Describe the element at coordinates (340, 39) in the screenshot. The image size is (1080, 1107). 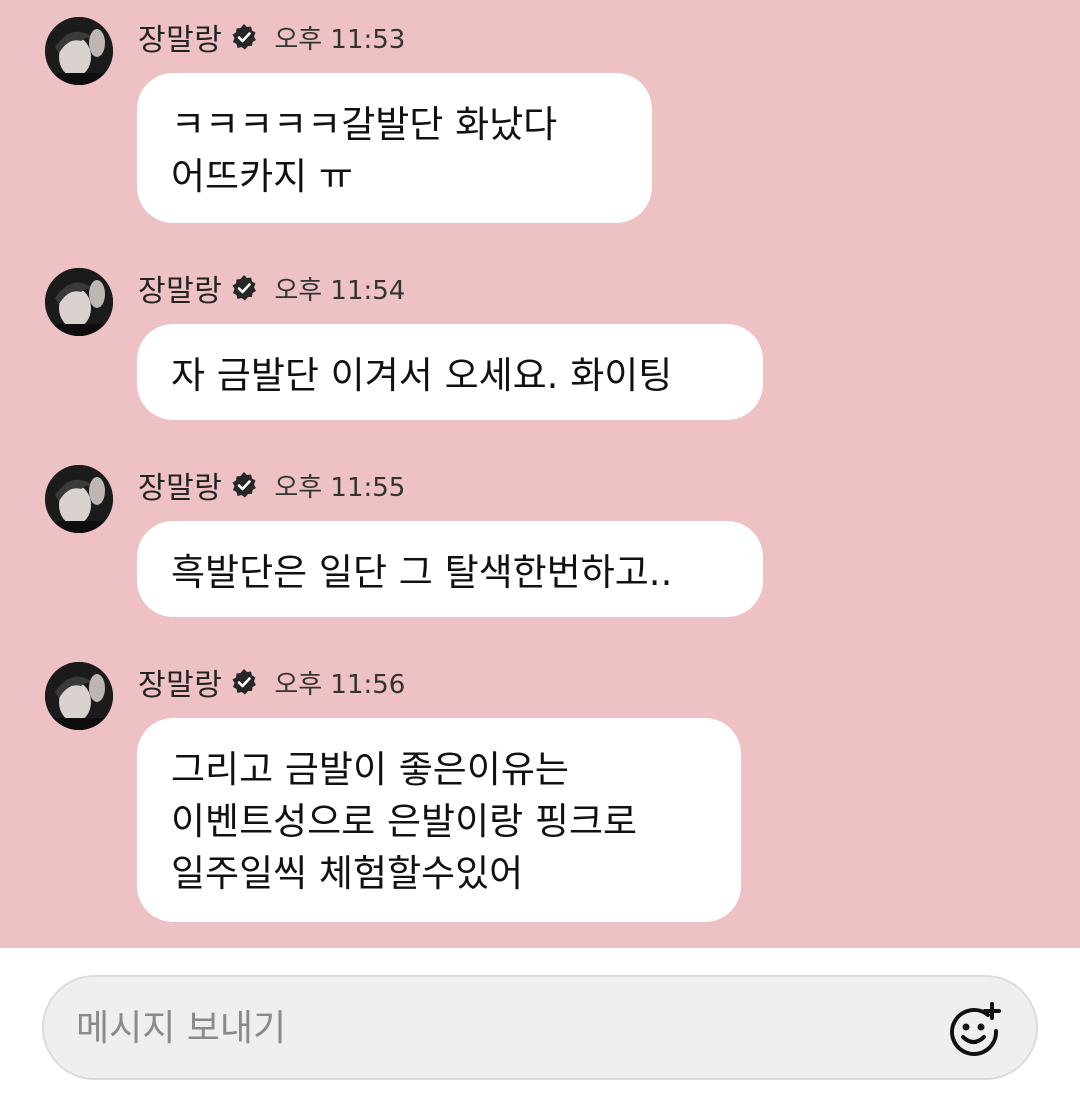
I see `timestamp: 오후 11:53` at that location.